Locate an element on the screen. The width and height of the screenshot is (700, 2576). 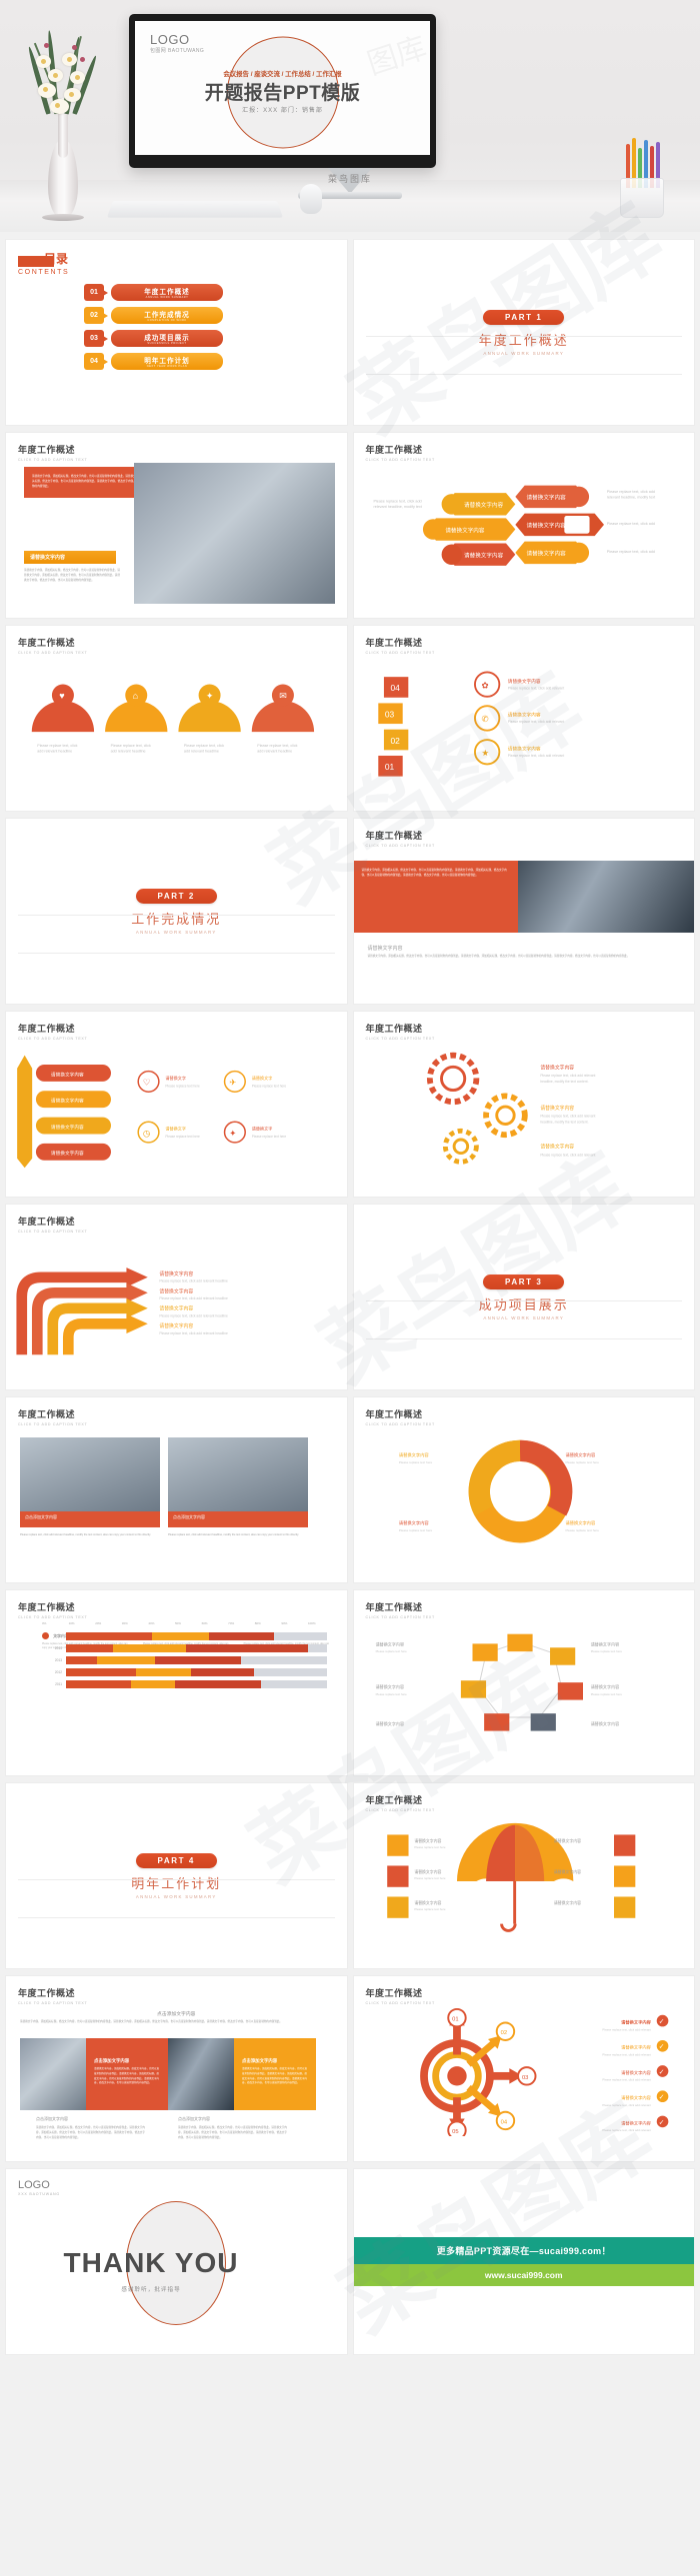
photo-office is located at coordinates (605, 897).